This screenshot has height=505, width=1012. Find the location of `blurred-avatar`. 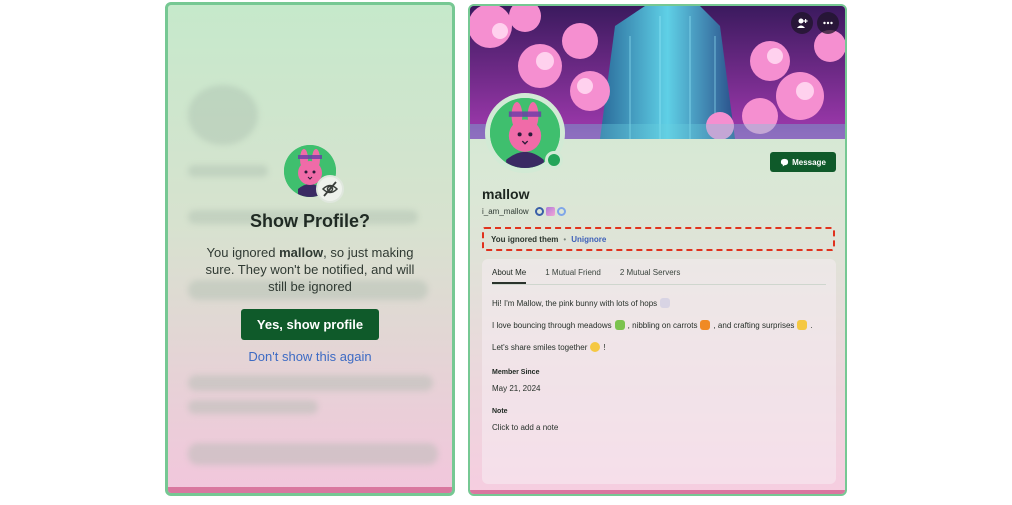

blurred-avatar is located at coordinates (223, 115).